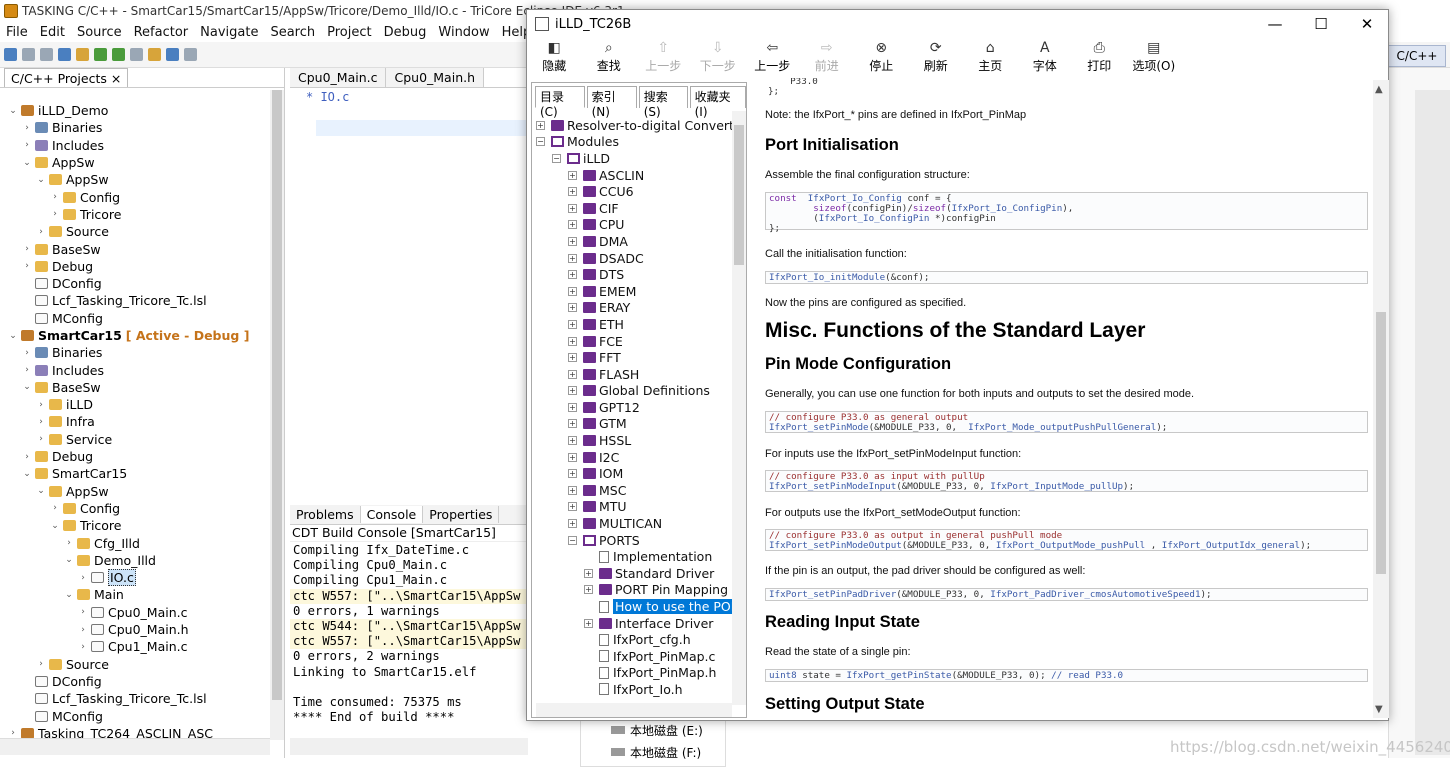  Describe the element at coordinates (634, 699) in the screenshot. I see `help-tree-item: IfxPort_Io.c` at that location.